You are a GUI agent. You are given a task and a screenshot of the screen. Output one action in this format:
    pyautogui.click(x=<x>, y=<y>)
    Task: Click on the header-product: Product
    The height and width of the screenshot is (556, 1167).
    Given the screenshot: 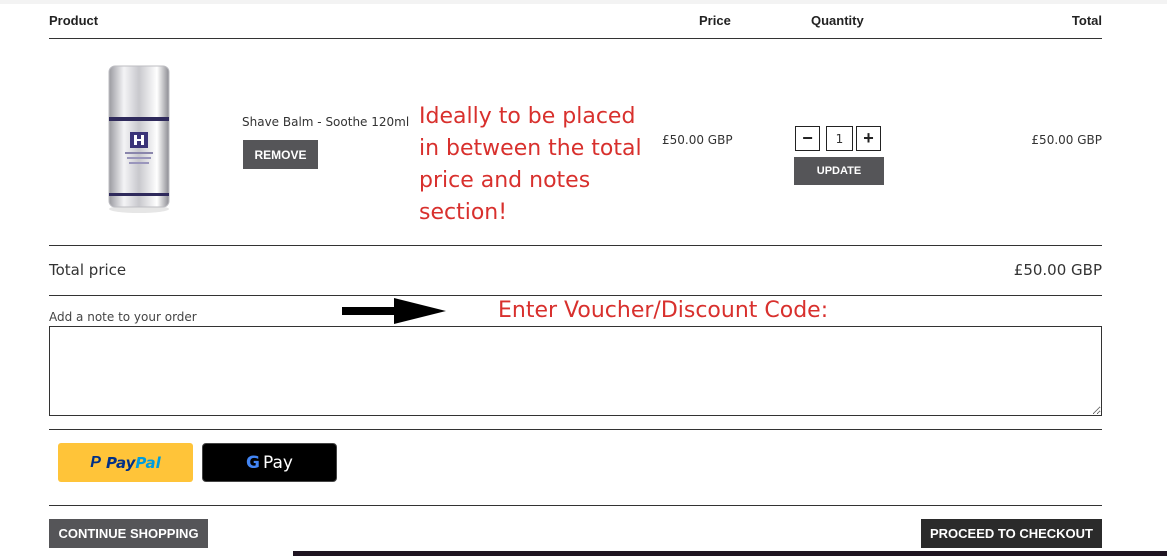 What is the action you would take?
    pyautogui.click(x=74, y=20)
    